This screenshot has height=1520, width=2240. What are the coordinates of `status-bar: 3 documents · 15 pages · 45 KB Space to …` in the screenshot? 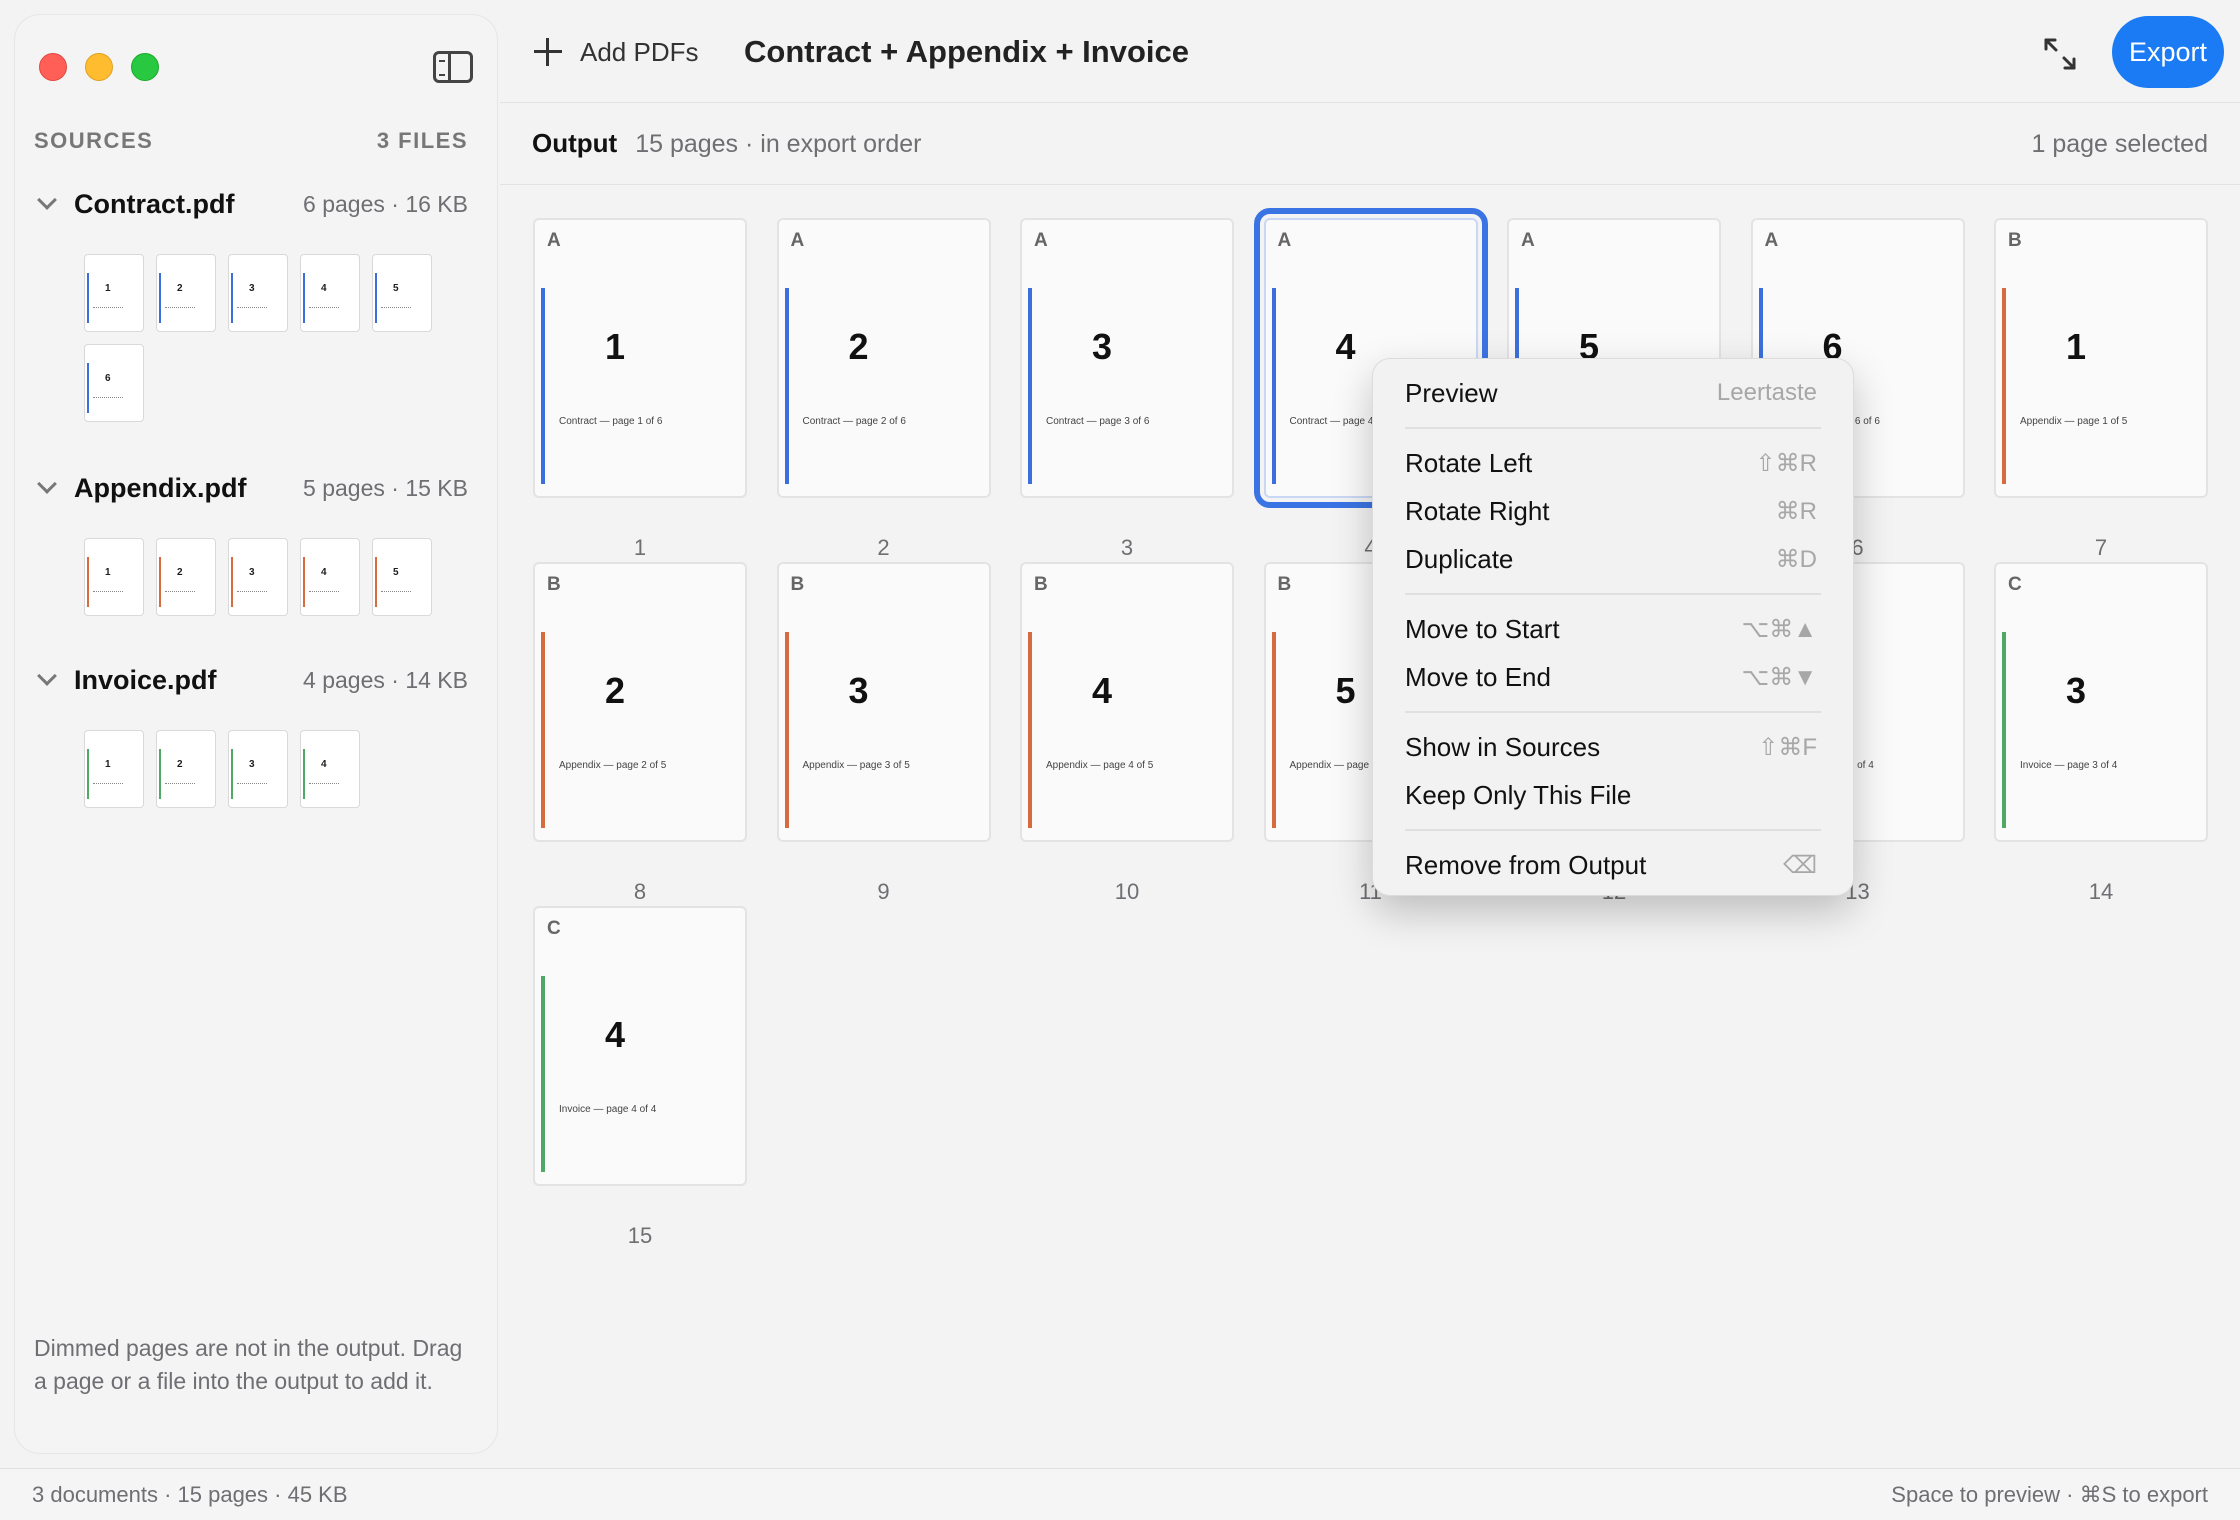 It's located at (1120, 1494).